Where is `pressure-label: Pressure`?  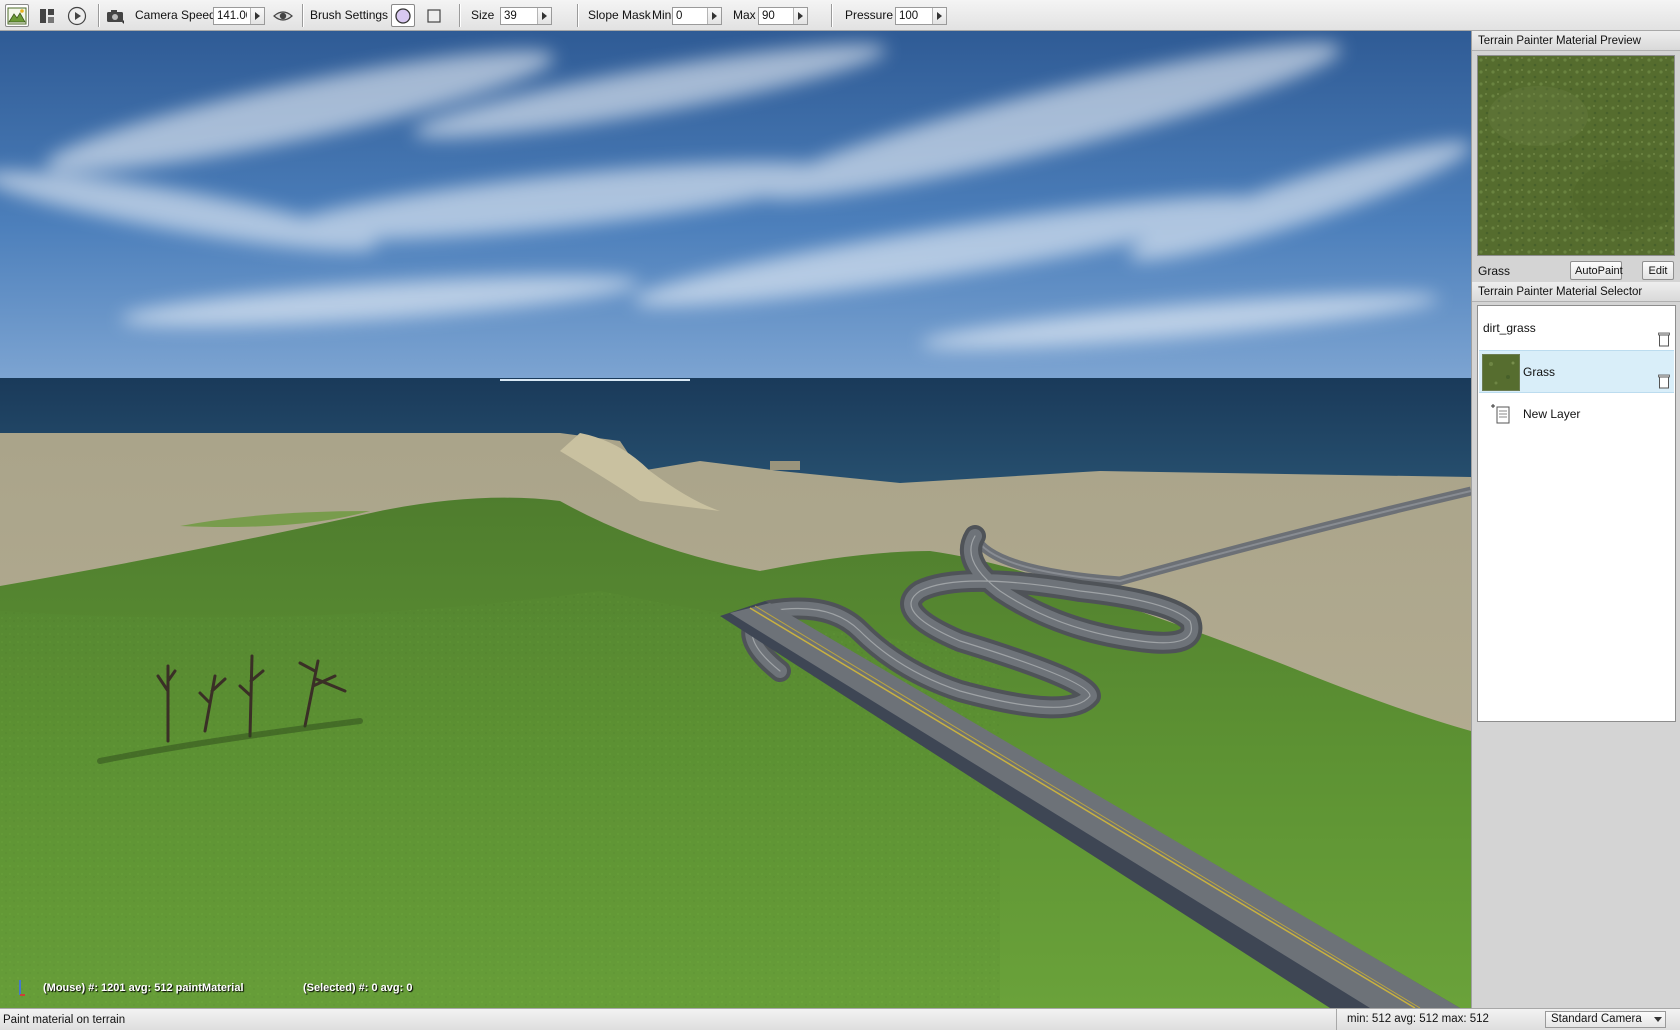 pressure-label: Pressure is located at coordinates (869, 15).